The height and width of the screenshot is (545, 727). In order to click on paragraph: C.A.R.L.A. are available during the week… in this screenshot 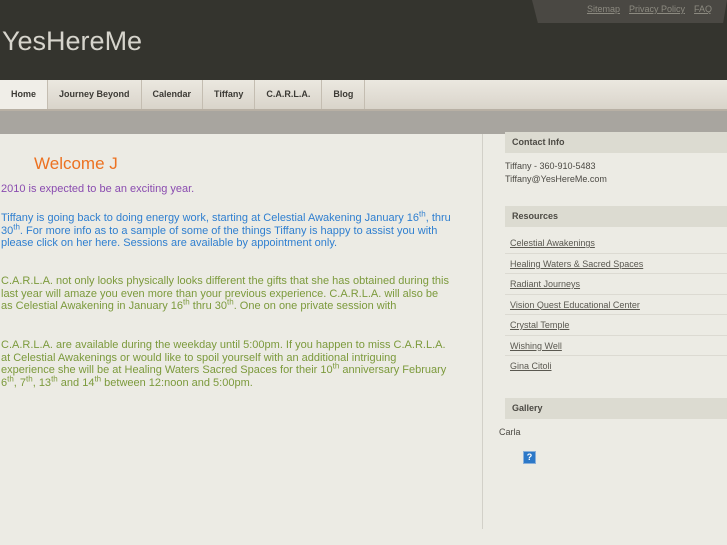, I will do `click(226, 364)`.